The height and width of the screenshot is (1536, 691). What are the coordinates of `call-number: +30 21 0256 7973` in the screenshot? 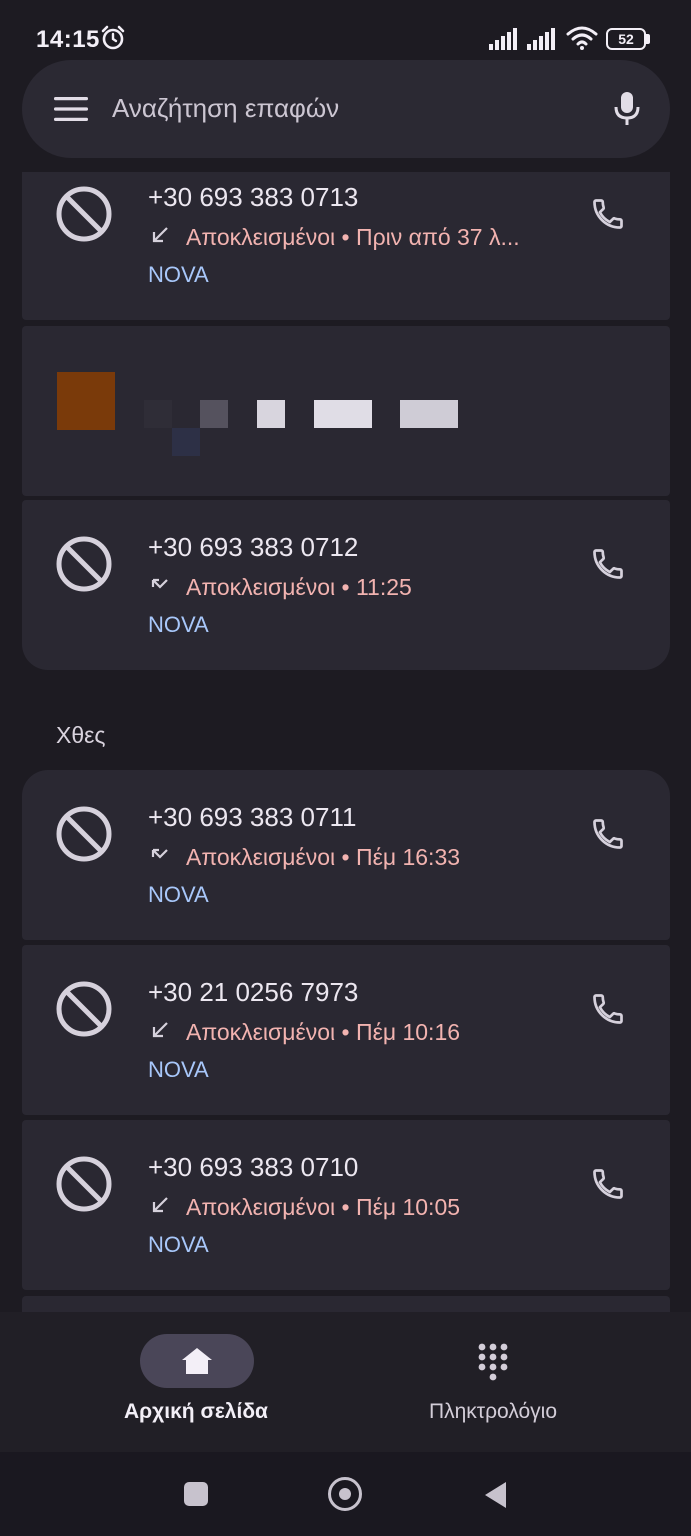 It's located at (253, 992).